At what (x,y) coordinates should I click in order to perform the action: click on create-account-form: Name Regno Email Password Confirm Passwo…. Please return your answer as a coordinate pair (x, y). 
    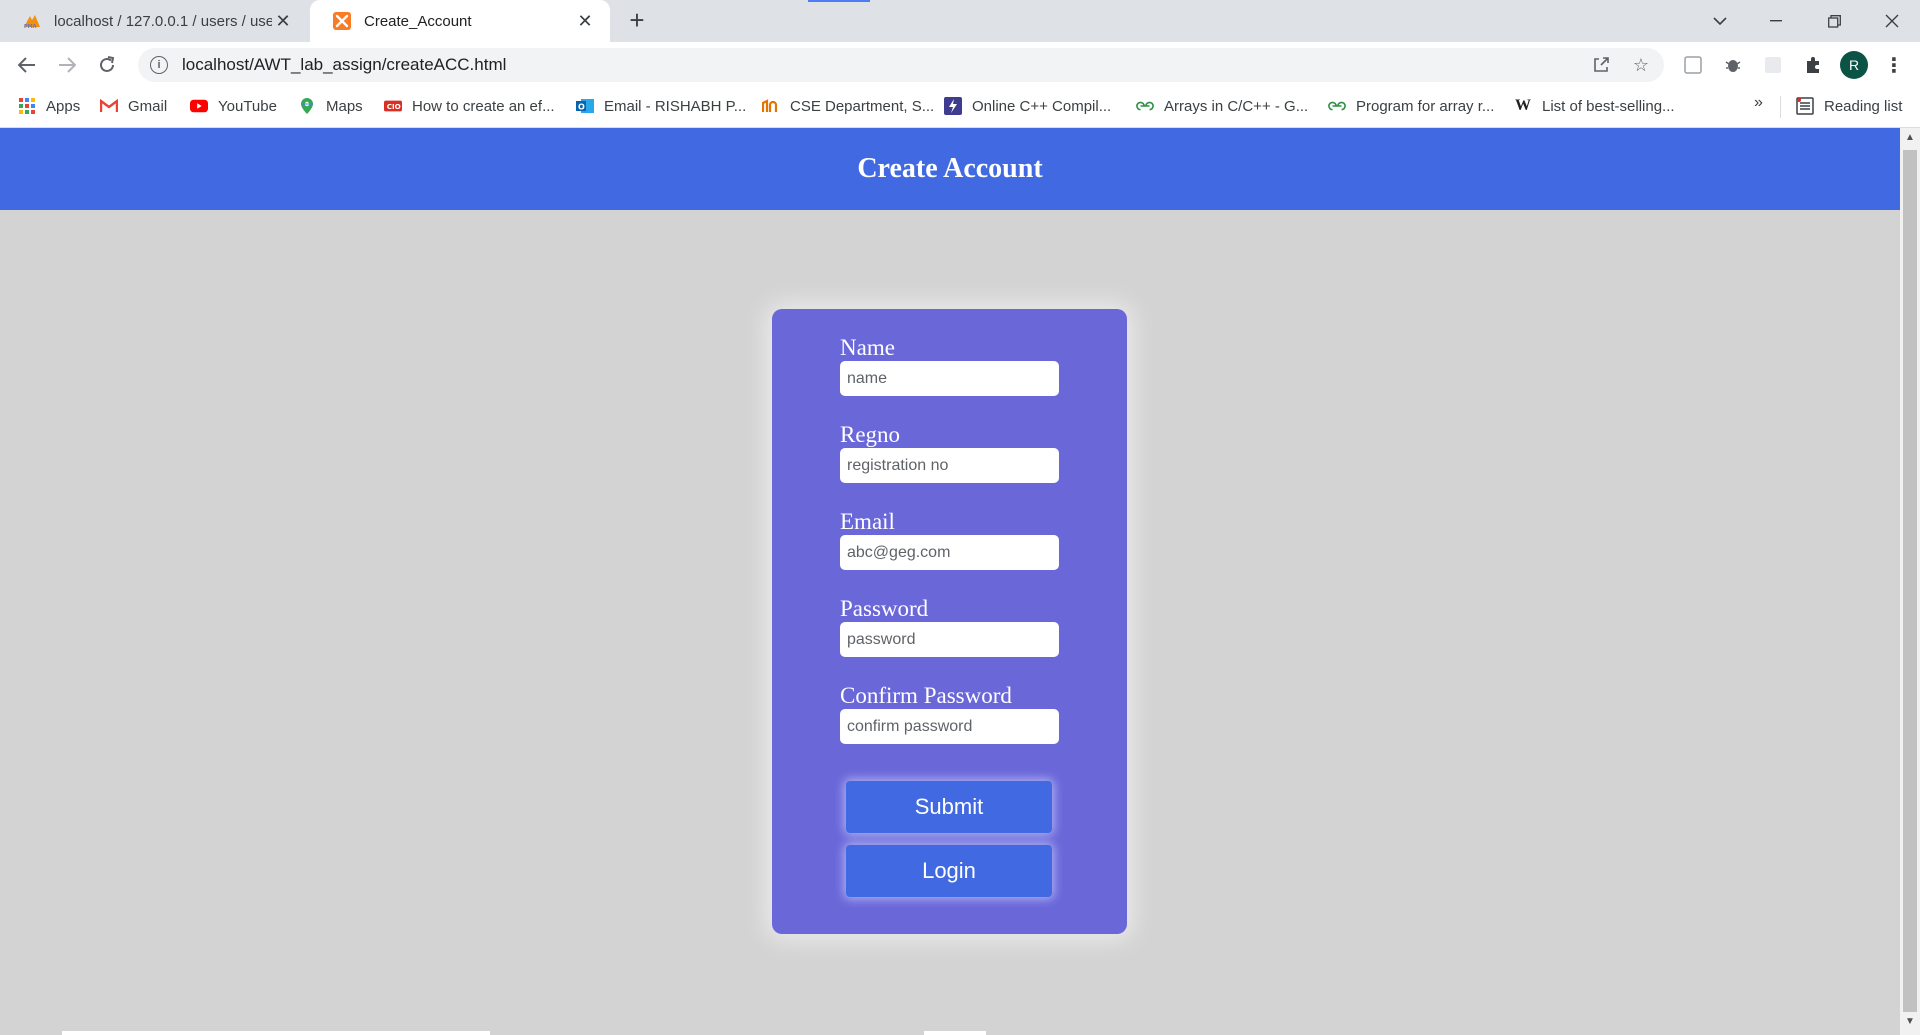
    Looking at the image, I should click on (949, 621).